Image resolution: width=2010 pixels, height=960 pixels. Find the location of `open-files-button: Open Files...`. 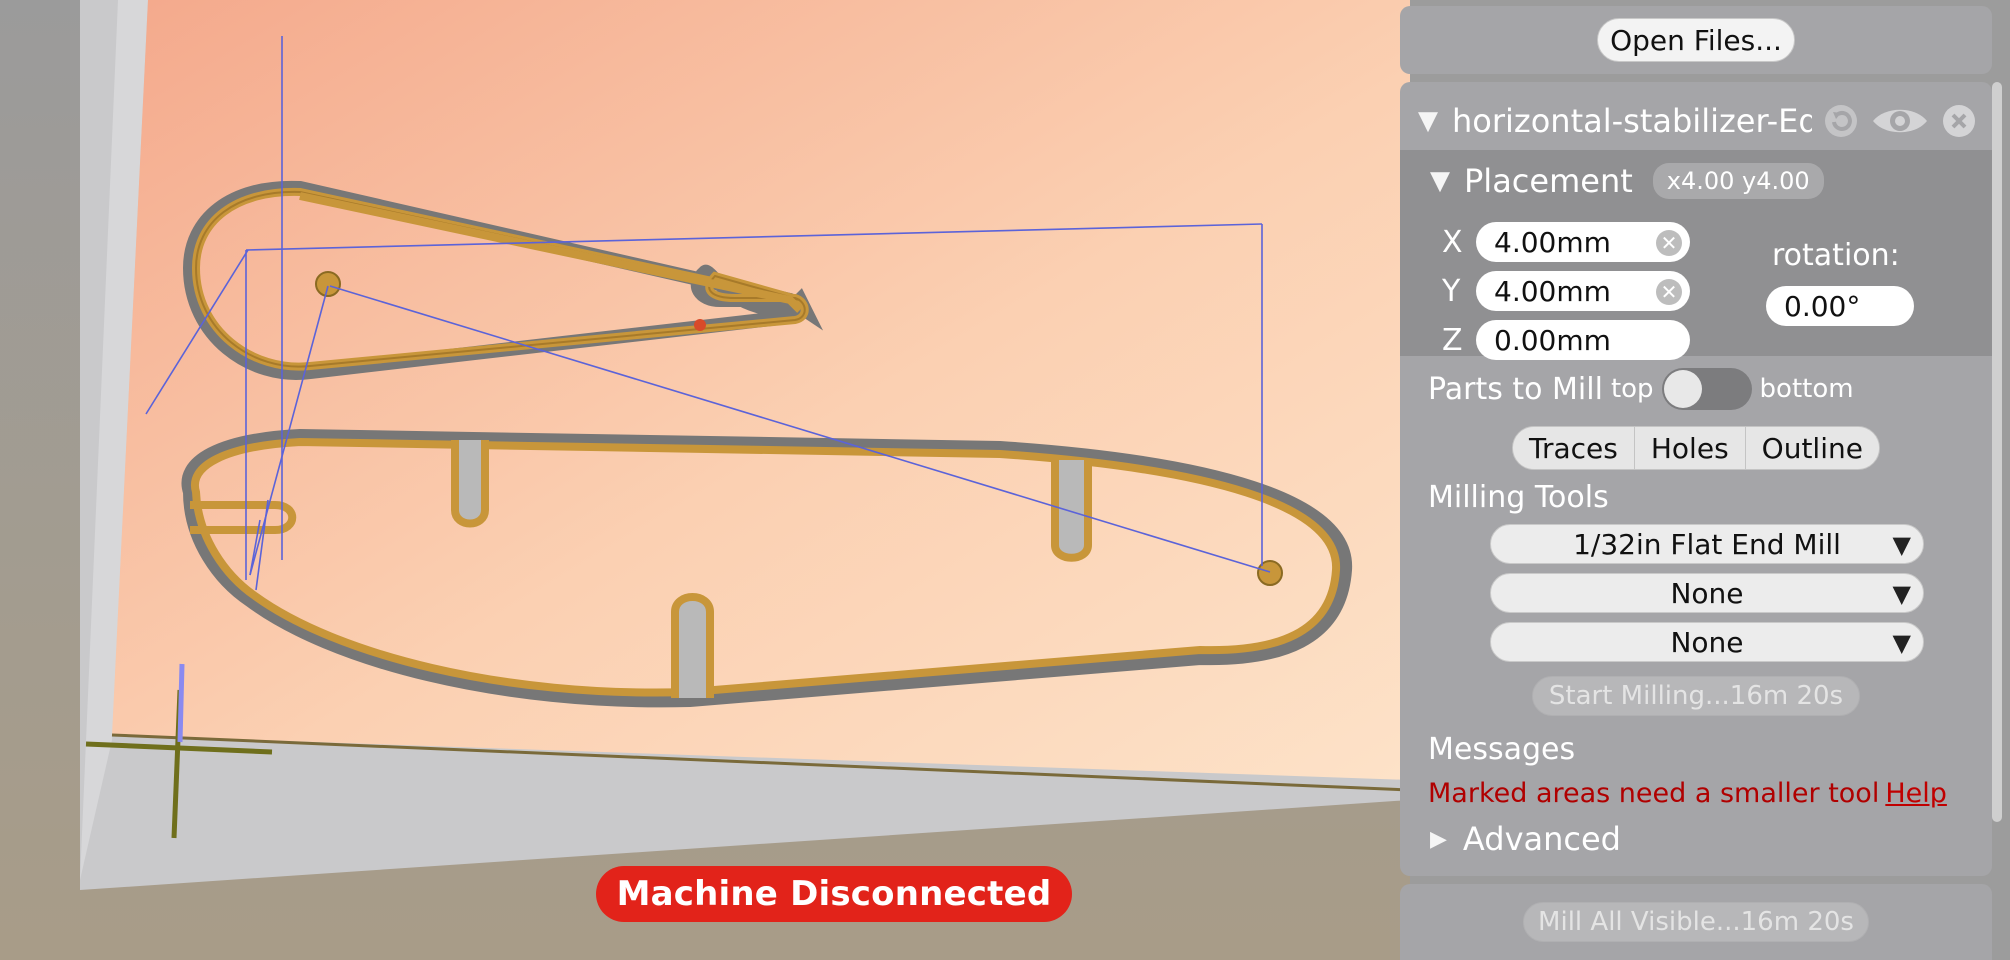

open-files-button: Open Files... is located at coordinates (1696, 40).